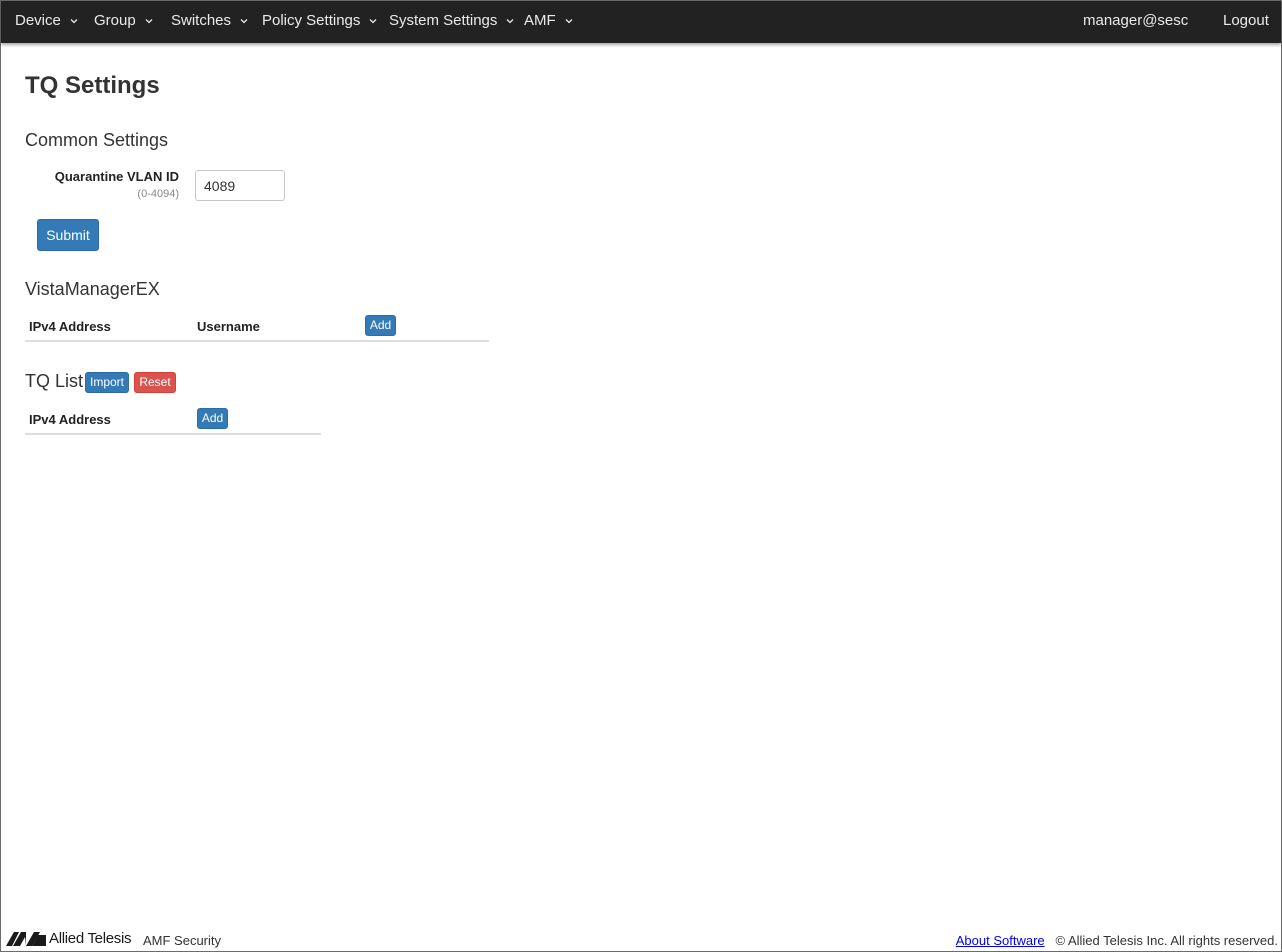  What do you see at coordinates (158, 194) in the screenshot?
I see `quarantine-vlan-hint: (0-4094)` at bounding box center [158, 194].